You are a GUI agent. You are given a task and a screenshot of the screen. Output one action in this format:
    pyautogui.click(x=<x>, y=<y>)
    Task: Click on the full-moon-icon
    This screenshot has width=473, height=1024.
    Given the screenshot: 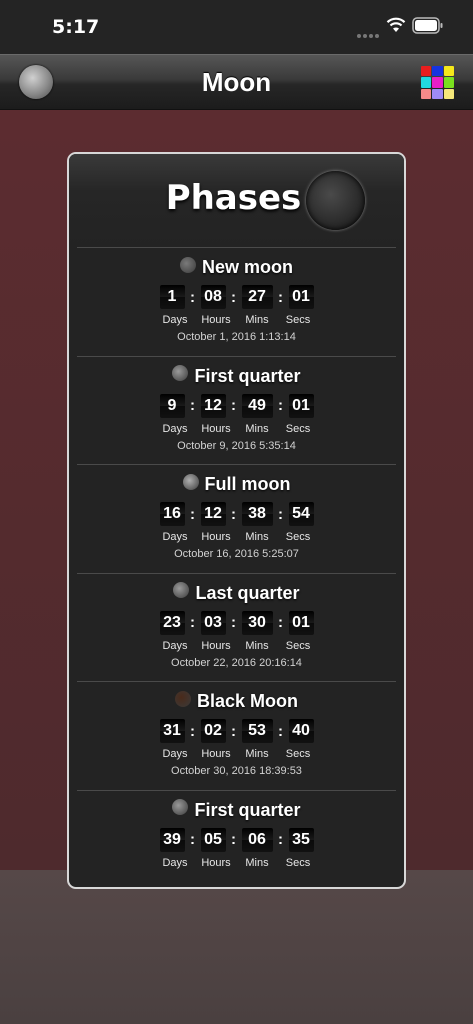 What is the action you would take?
    pyautogui.click(x=190, y=481)
    